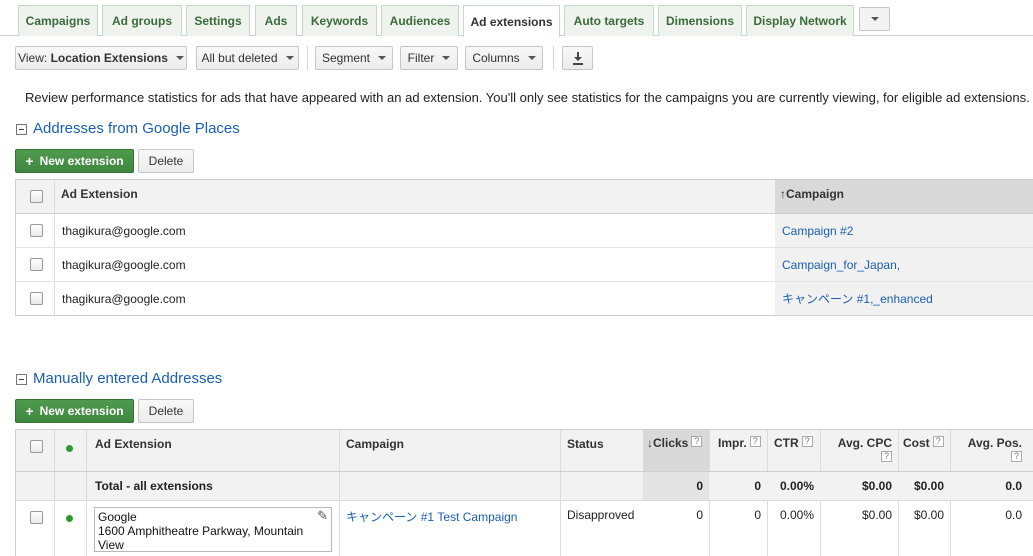 The height and width of the screenshot is (556, 1033). What do you see at coordinates (117, 517) in the screenshot?
I see `address-line-name: Google` at bounding box center [117, 517].